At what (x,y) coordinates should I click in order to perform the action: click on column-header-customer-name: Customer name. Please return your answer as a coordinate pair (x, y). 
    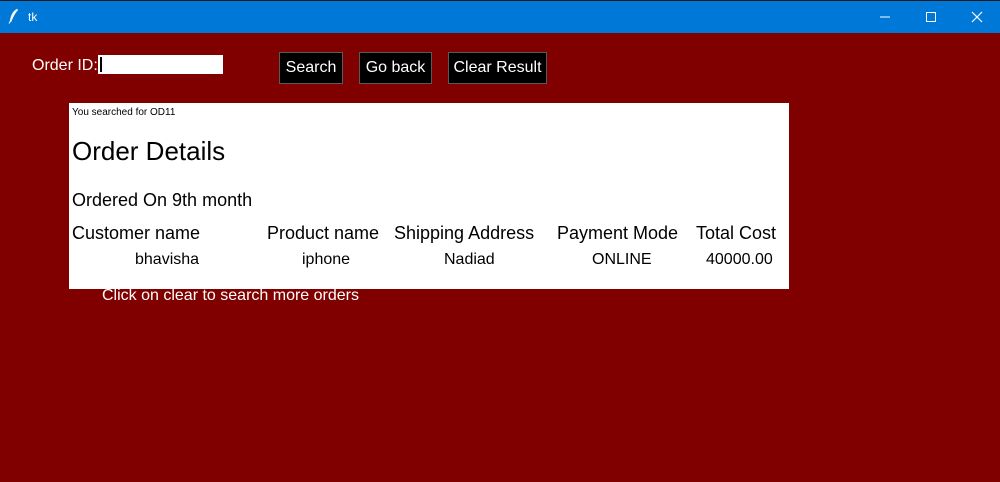
    Looking at the image, I should click on (136, 233).